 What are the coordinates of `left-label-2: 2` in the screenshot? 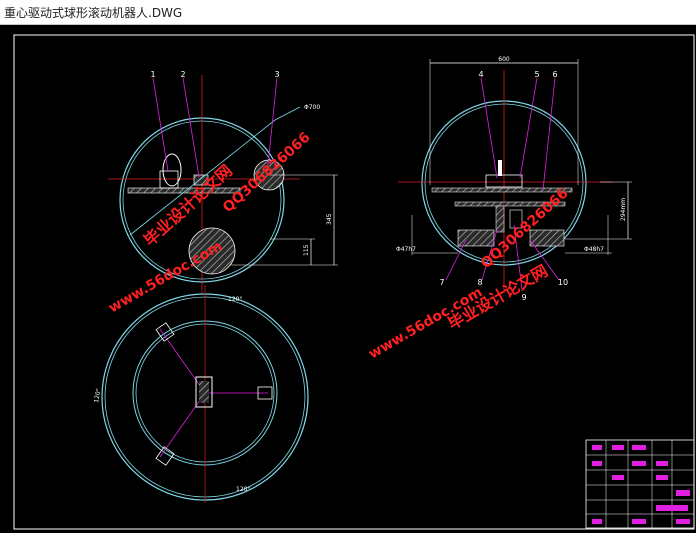 It's located at (182, 74).